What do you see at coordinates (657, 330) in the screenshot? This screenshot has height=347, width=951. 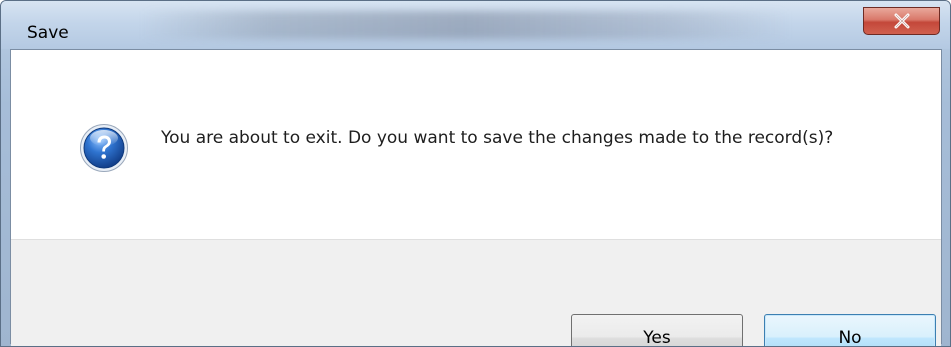 I see `yes-button: Yes` at bounding box center [657, 330].